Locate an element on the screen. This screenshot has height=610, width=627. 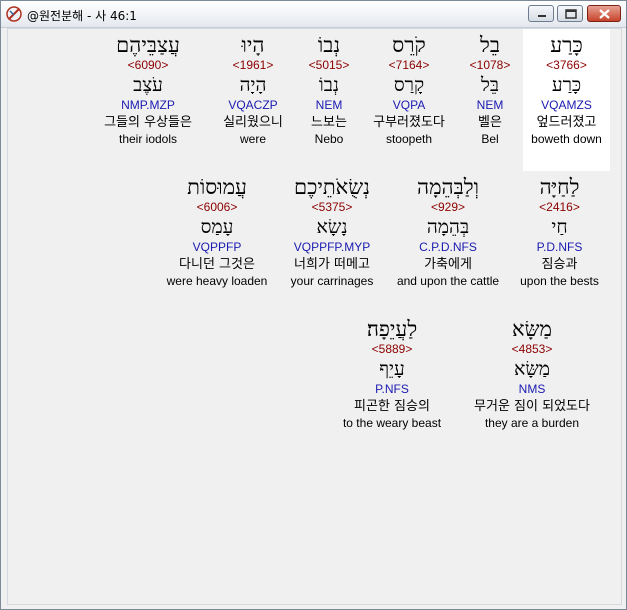
strong-number: <5015> is located at coordinates (329, 65).